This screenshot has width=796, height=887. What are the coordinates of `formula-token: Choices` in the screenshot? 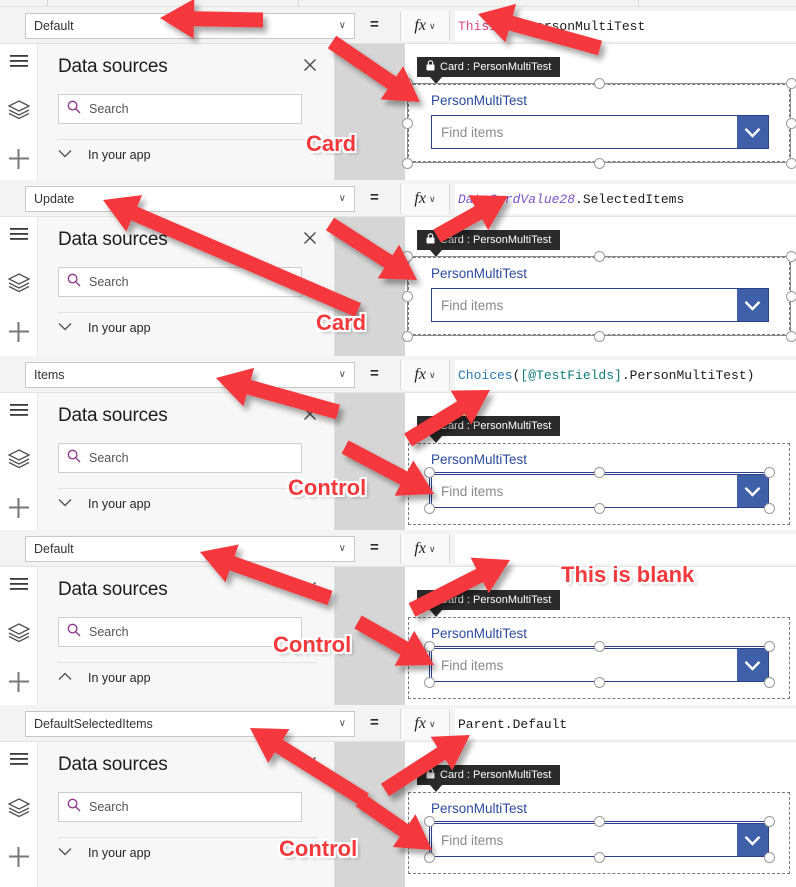 It's located at (485, 375).